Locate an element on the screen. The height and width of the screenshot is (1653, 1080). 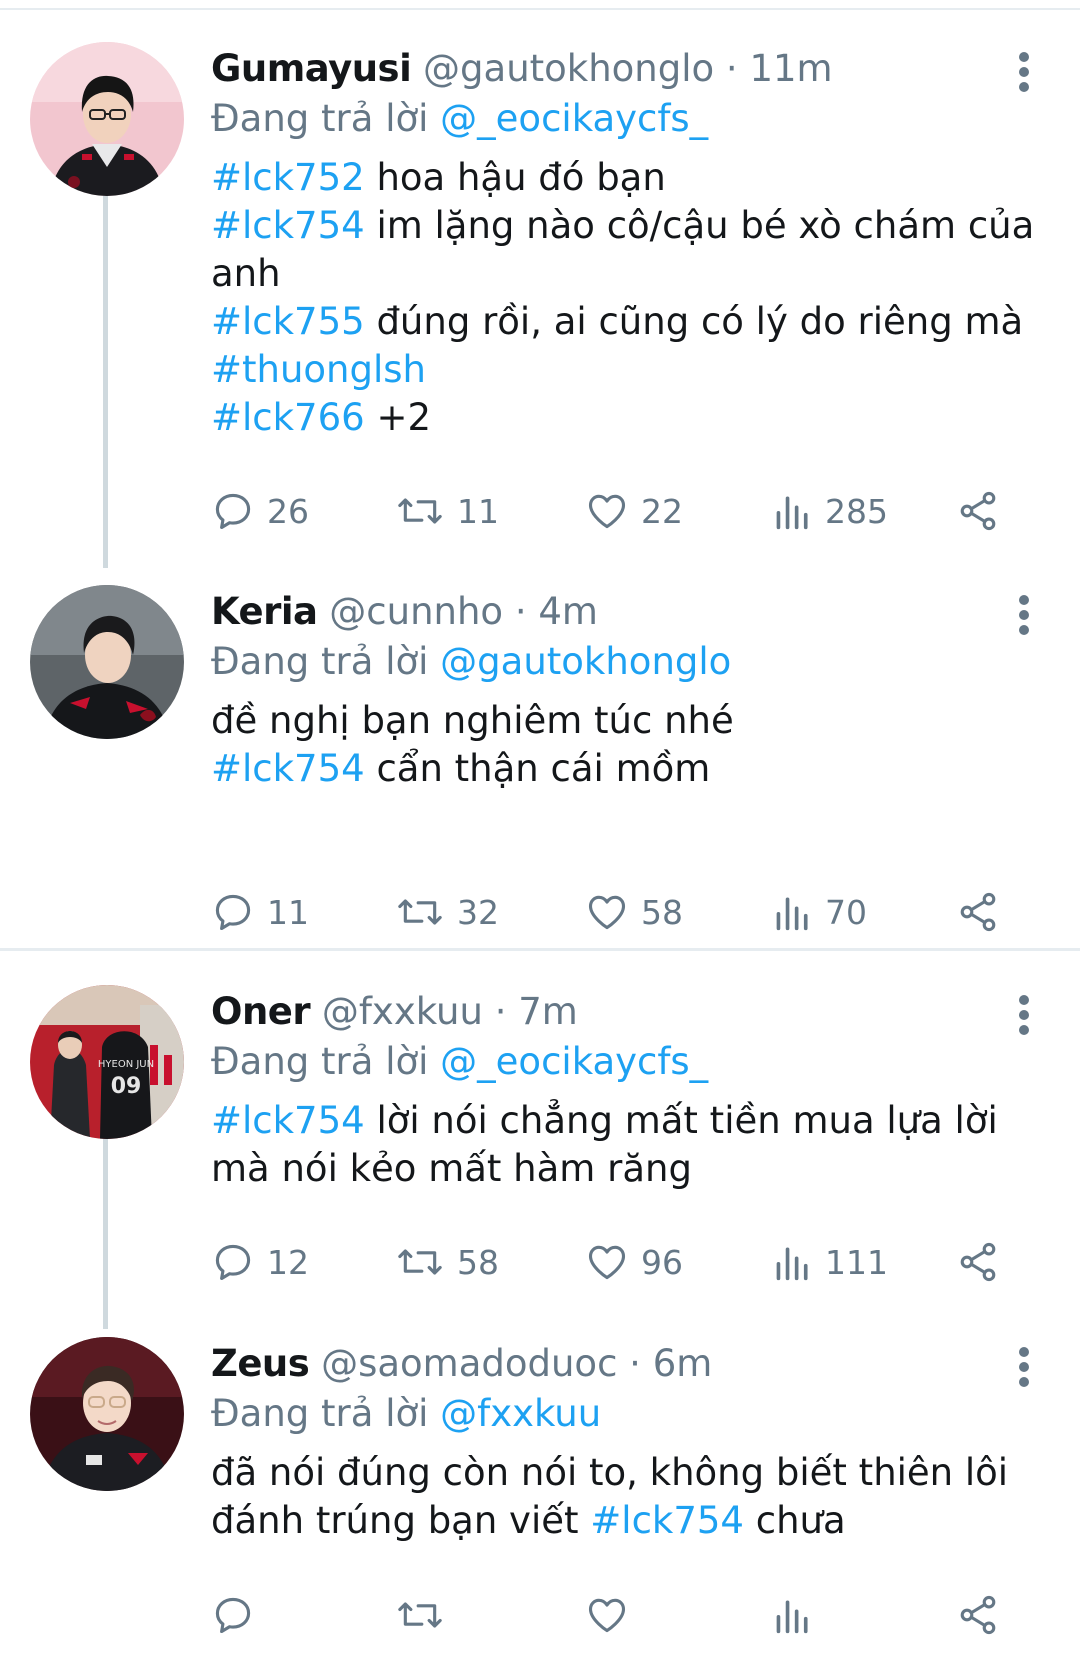
svg-text: 09 is located at coordinates (126, 1086).